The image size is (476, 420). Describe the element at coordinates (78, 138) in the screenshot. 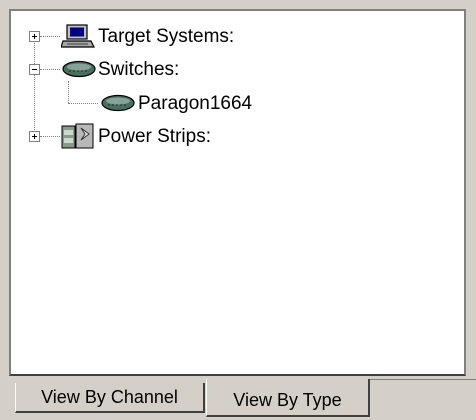

I see `power-strip-icon` at that location.